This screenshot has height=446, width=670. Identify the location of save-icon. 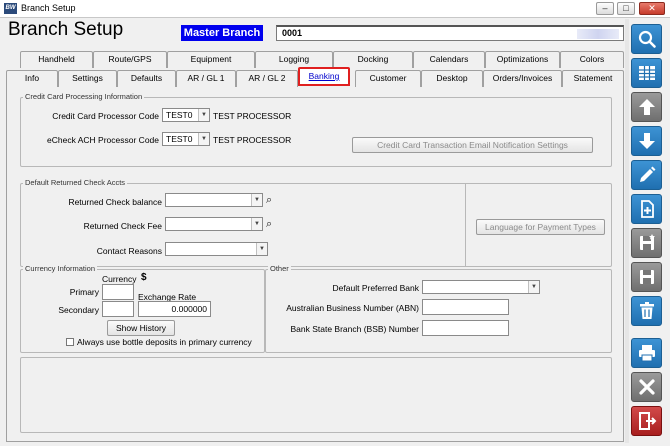
(646, 277).